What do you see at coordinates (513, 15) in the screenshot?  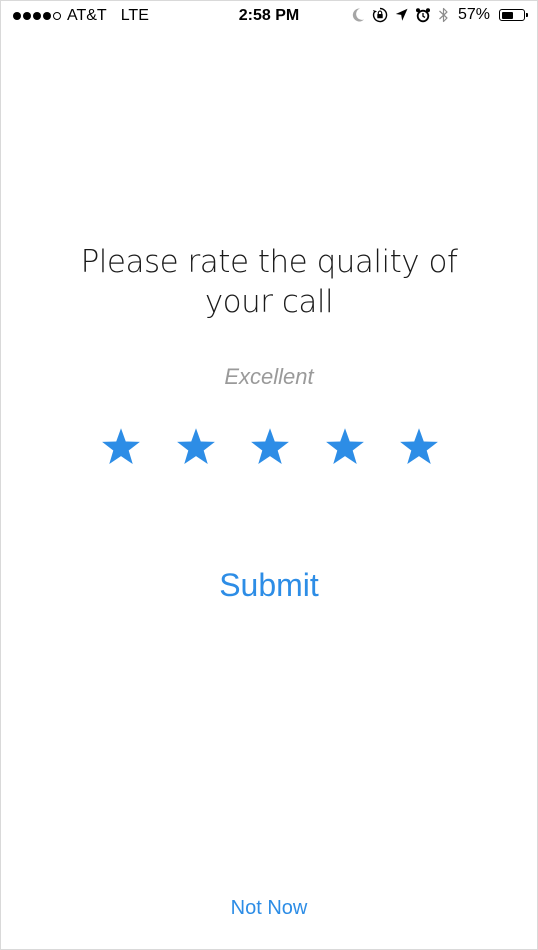 I see `battery-icon` at bounding box center [513, 15].